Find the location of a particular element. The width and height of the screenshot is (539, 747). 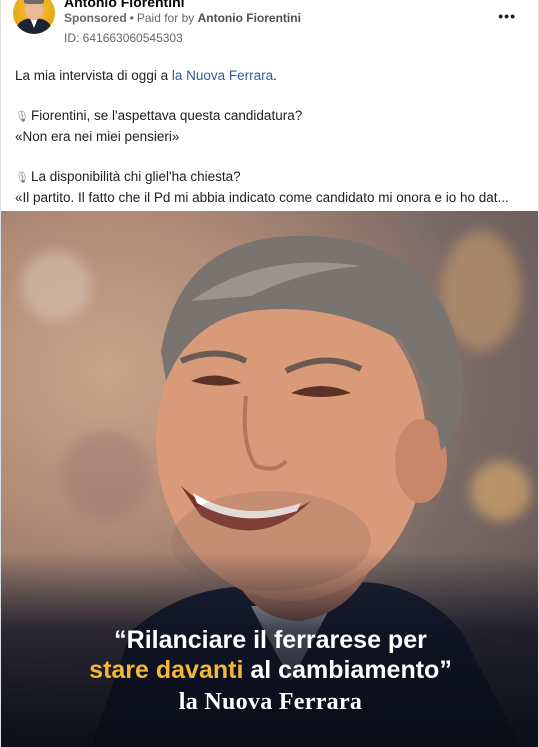

paid-for-name: Antonio Fiorentini is located at coordinates (249, 18).